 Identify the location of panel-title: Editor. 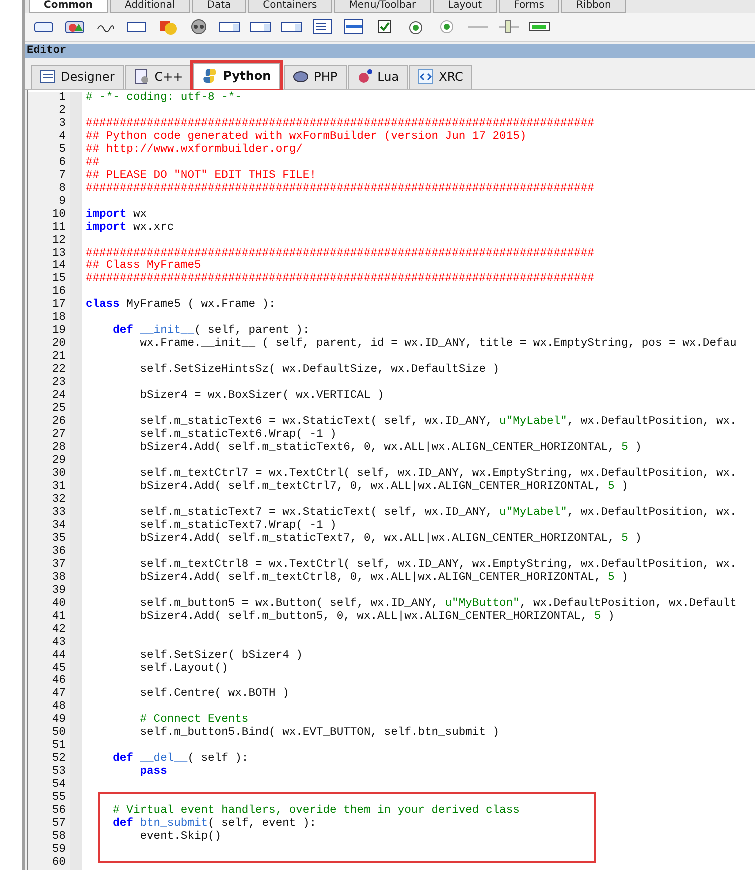
(47, 50).